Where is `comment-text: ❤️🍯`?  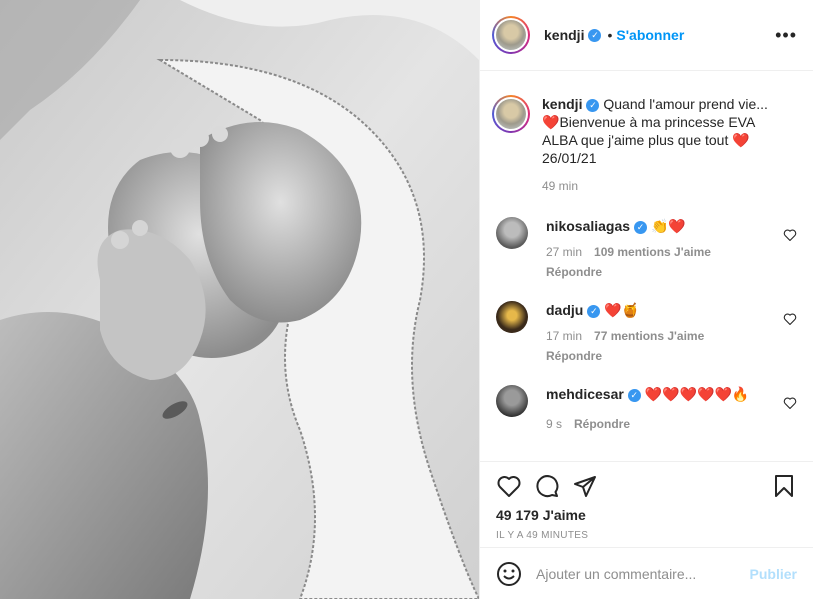 comment-text: ❤️🍯 is located at coordinates (622, 310).